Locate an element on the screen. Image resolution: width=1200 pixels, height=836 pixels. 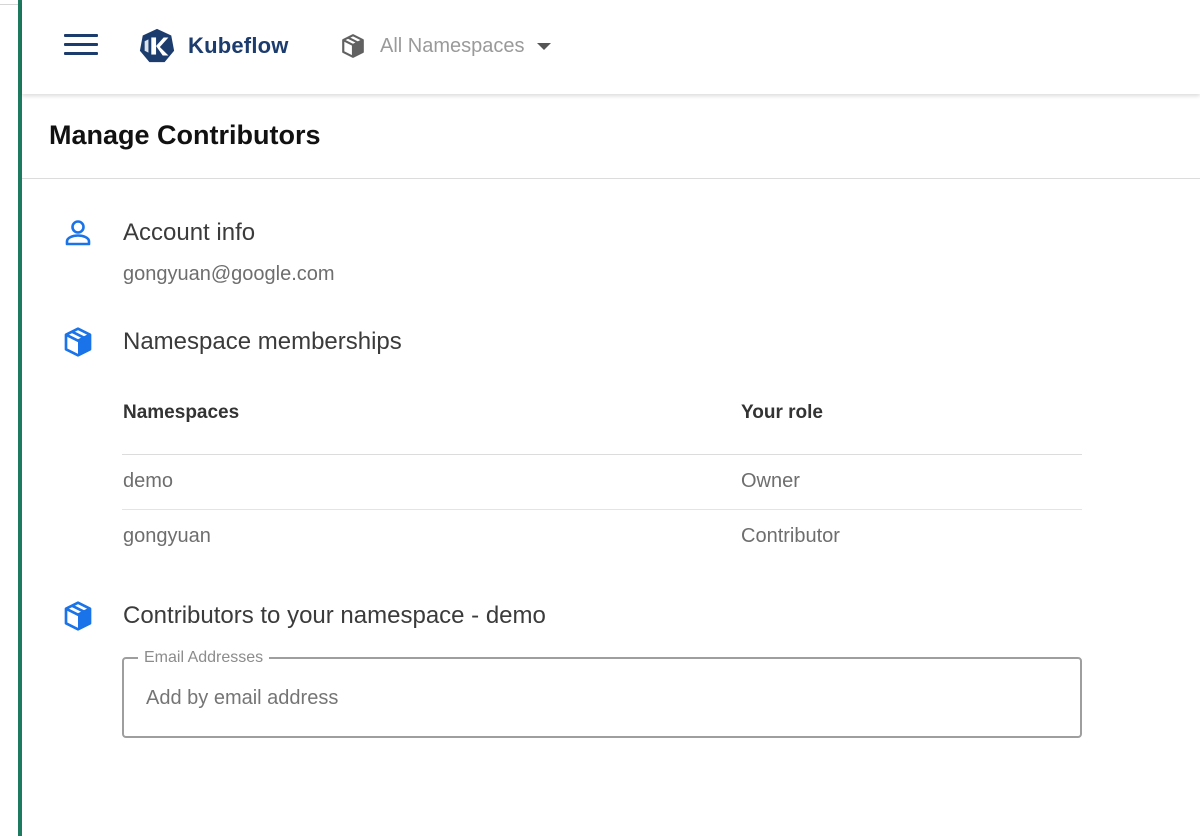
contributors-heading: Contributors to your namespace - demo is located at coordinates (334, 615).